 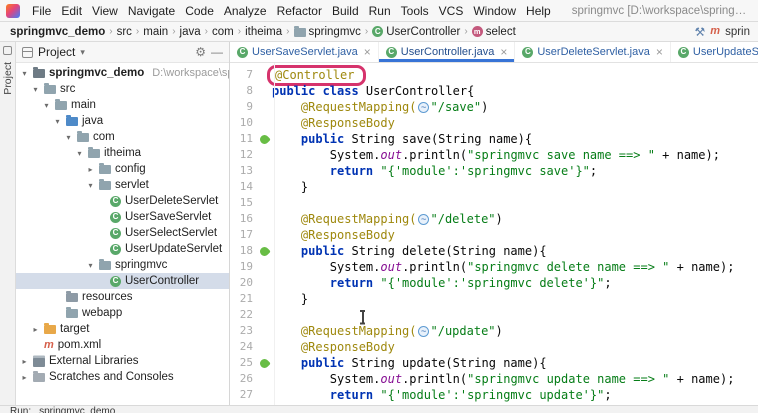 What do you see at coordinates (122, 185) in the screenshot?
I see `tree-item-servlet: ▾ servlet` at bounding box center [122, 185].